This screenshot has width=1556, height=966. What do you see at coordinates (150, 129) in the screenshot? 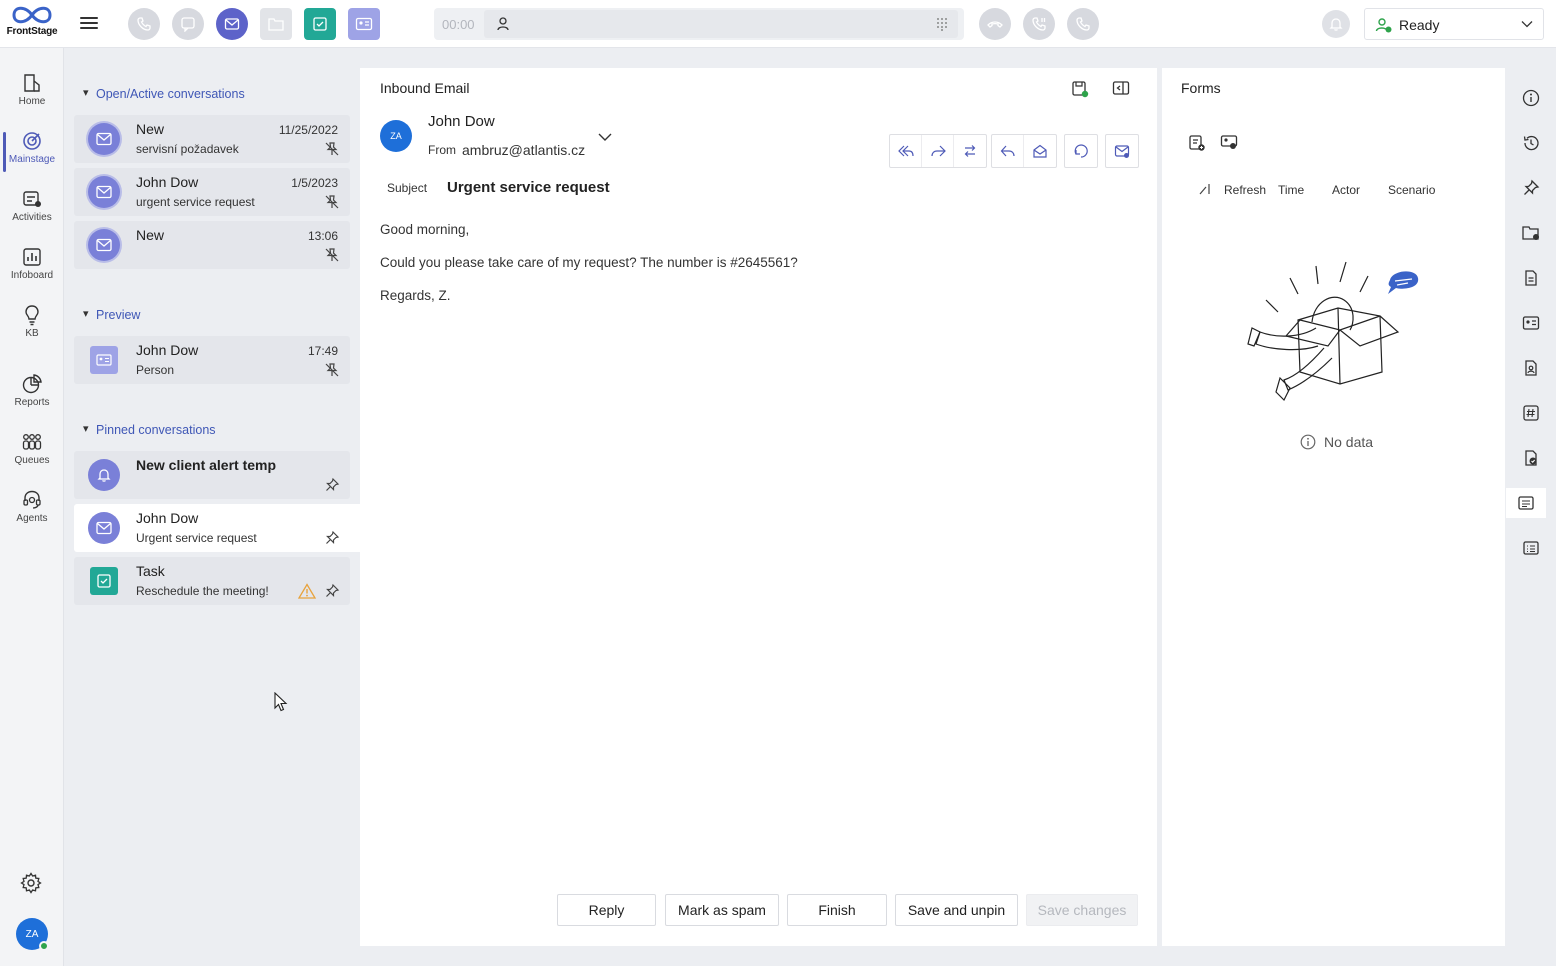
I see `conversation-title: New` at bounding box center [150, 129].